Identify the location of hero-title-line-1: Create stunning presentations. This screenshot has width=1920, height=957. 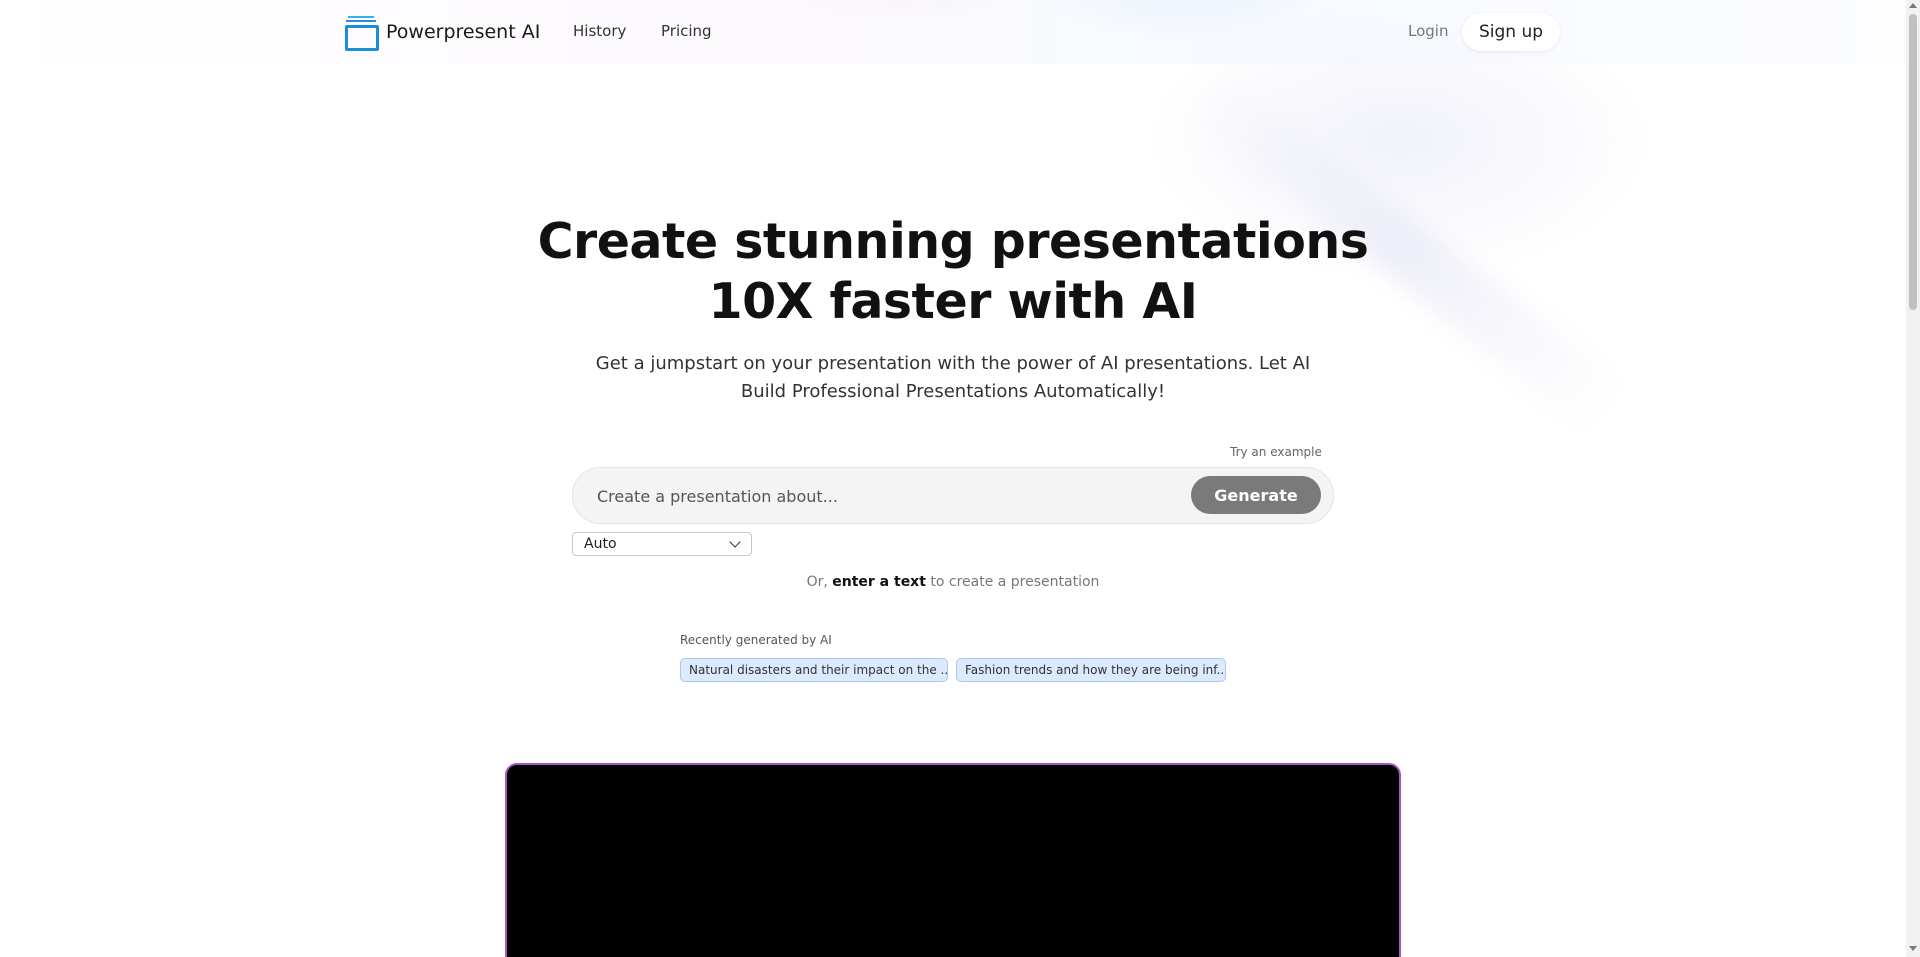
(953, 241).